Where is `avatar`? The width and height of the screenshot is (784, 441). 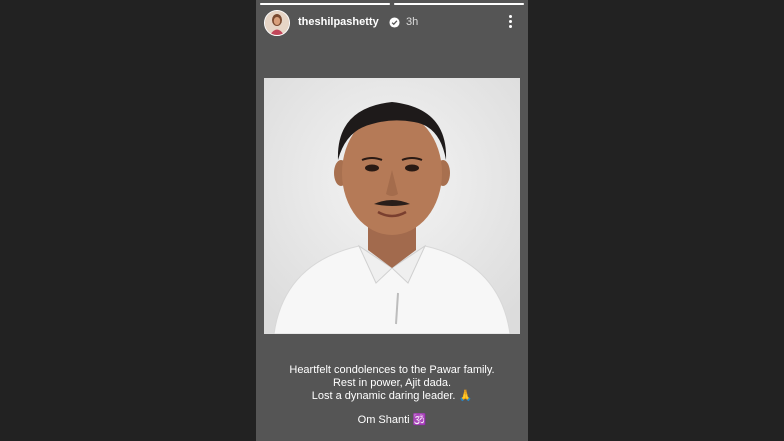
avatar is located at coordinates (277, 23).